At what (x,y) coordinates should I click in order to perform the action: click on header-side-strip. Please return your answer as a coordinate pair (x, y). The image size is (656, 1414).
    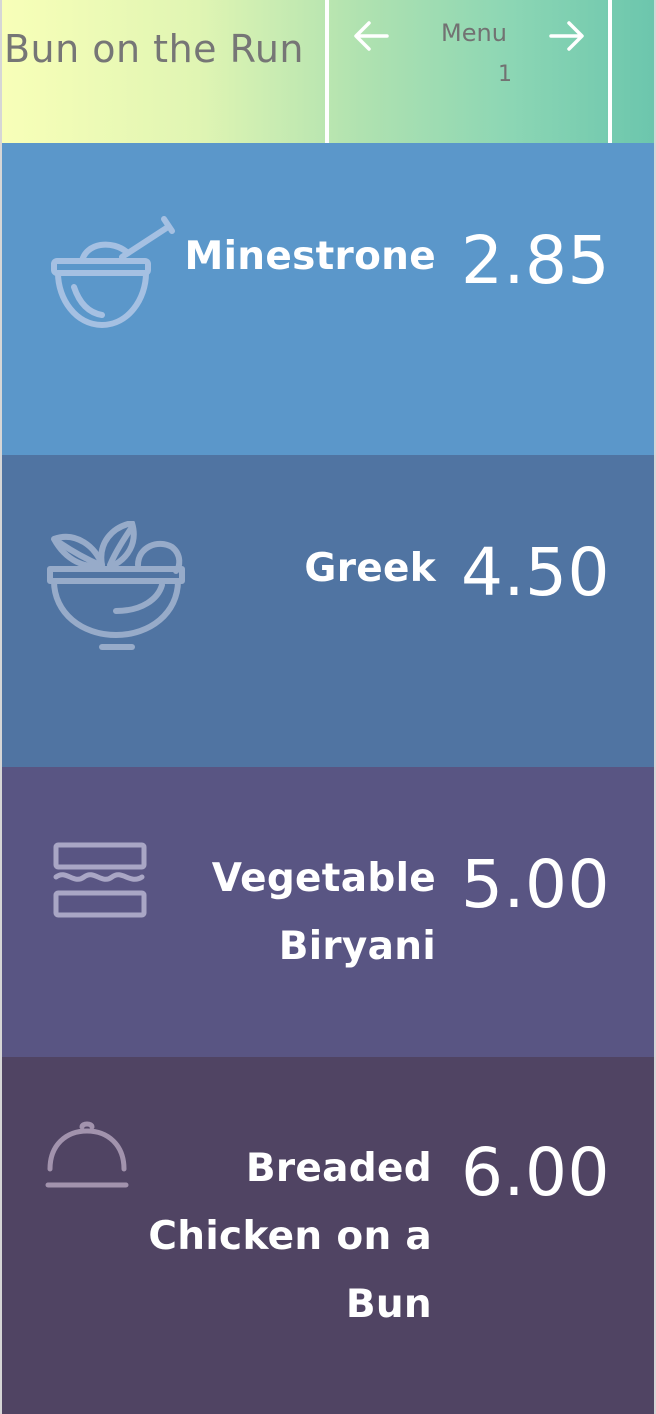
    Looking at the image, I should click on (633, 71).